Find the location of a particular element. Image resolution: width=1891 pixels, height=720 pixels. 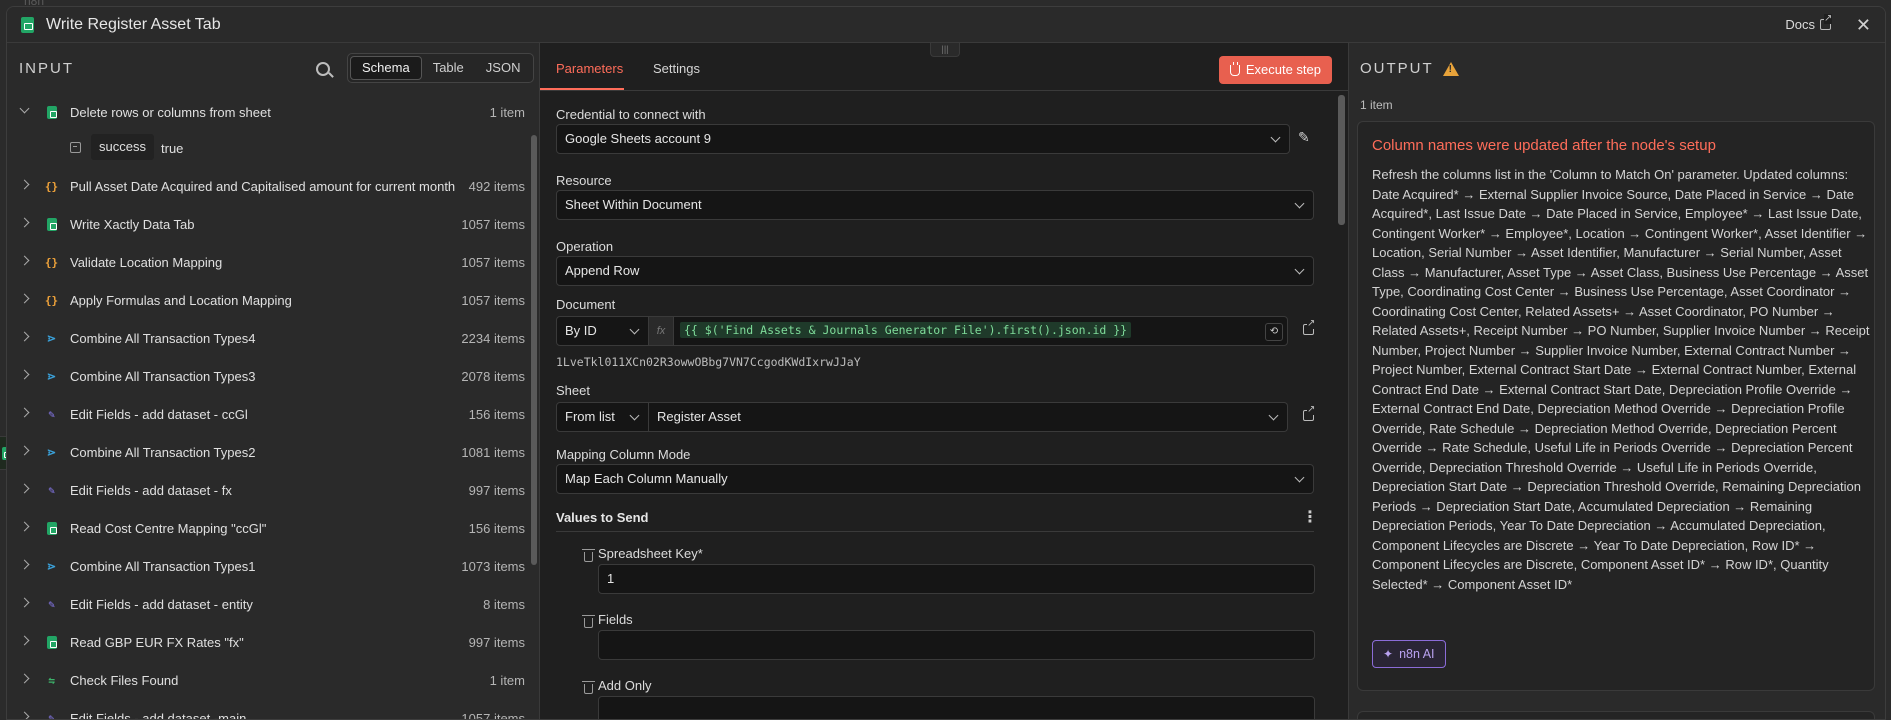

docs-link: Docs is located at coordinates (1809, 23).